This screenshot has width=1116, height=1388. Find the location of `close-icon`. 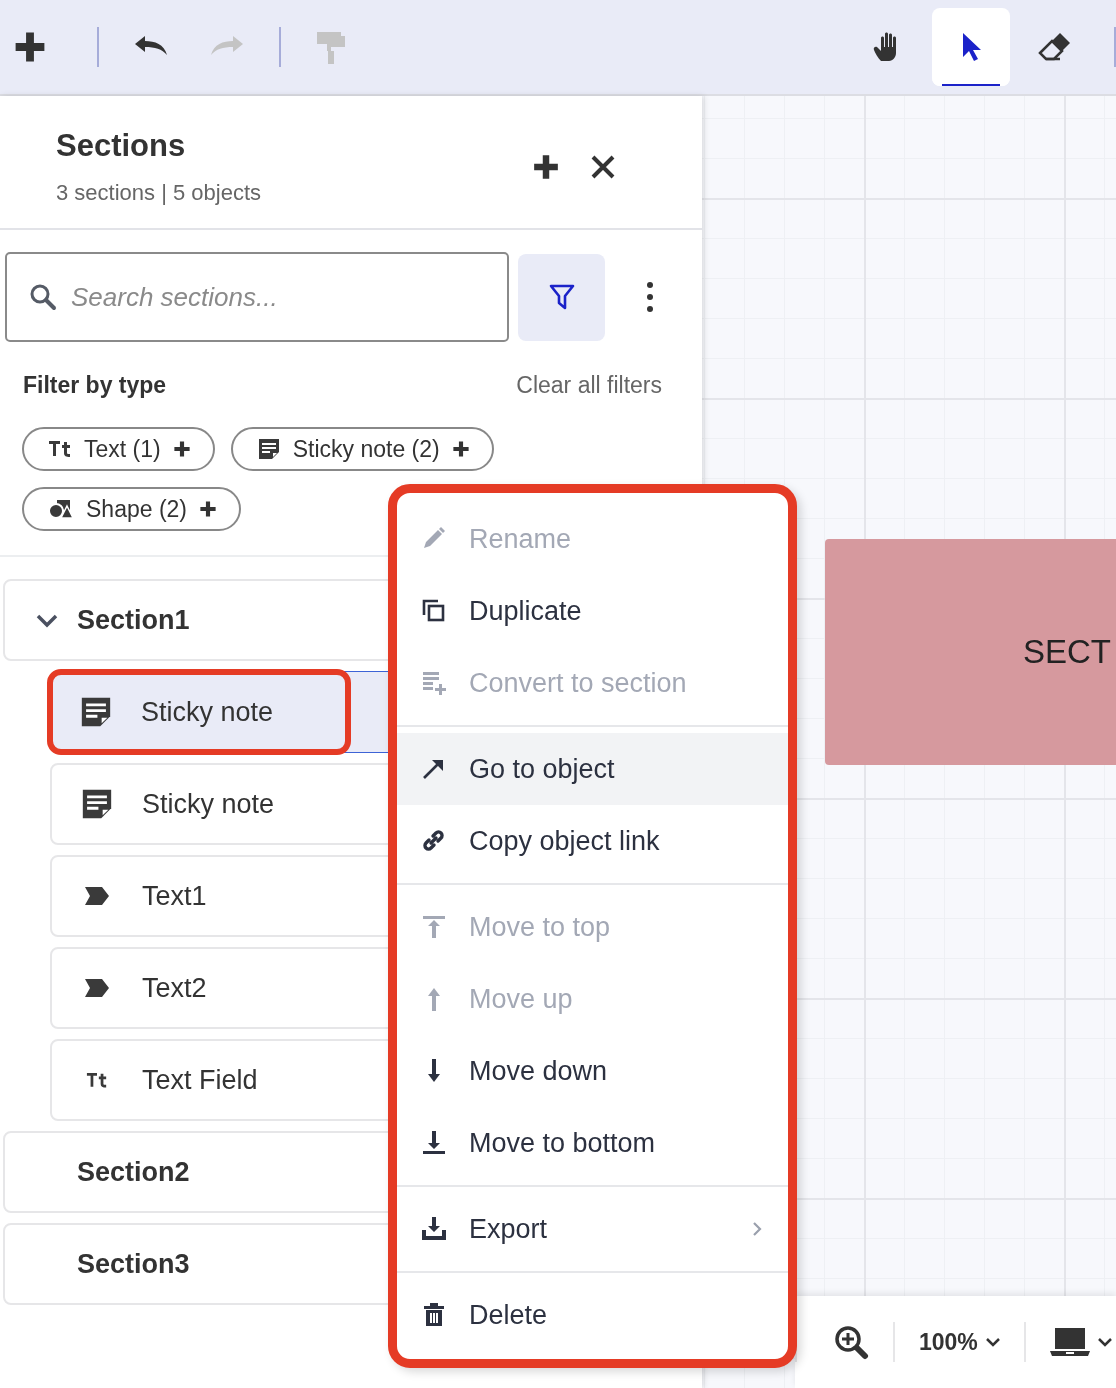

close-icon is located at coordinates (603, 167).